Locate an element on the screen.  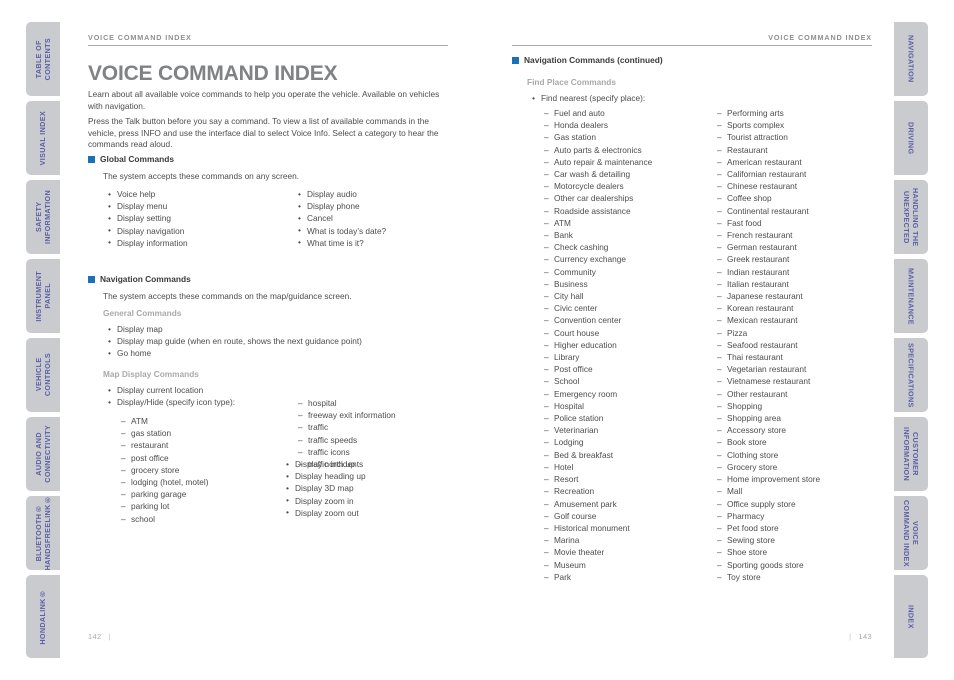
sidebar-tab: CUSTOMER INFORMATION is located at coordinates (911, 454).